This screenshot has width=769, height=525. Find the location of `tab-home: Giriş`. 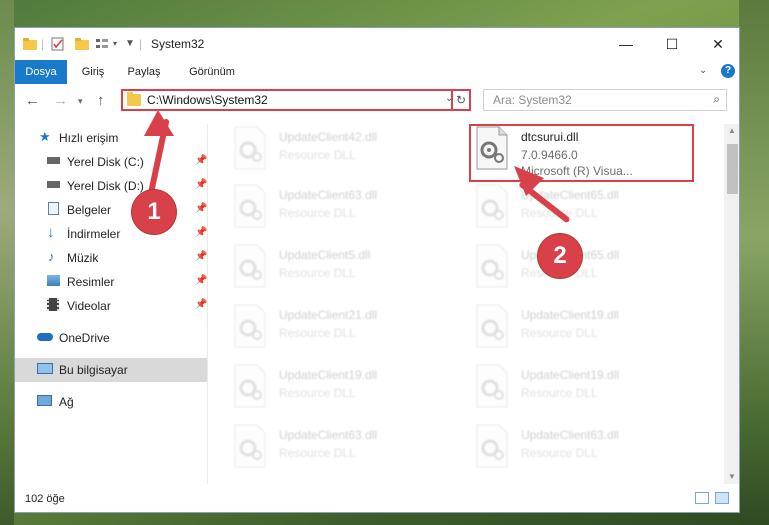

tab-home: Giriş is located at coordinates (93, 72).